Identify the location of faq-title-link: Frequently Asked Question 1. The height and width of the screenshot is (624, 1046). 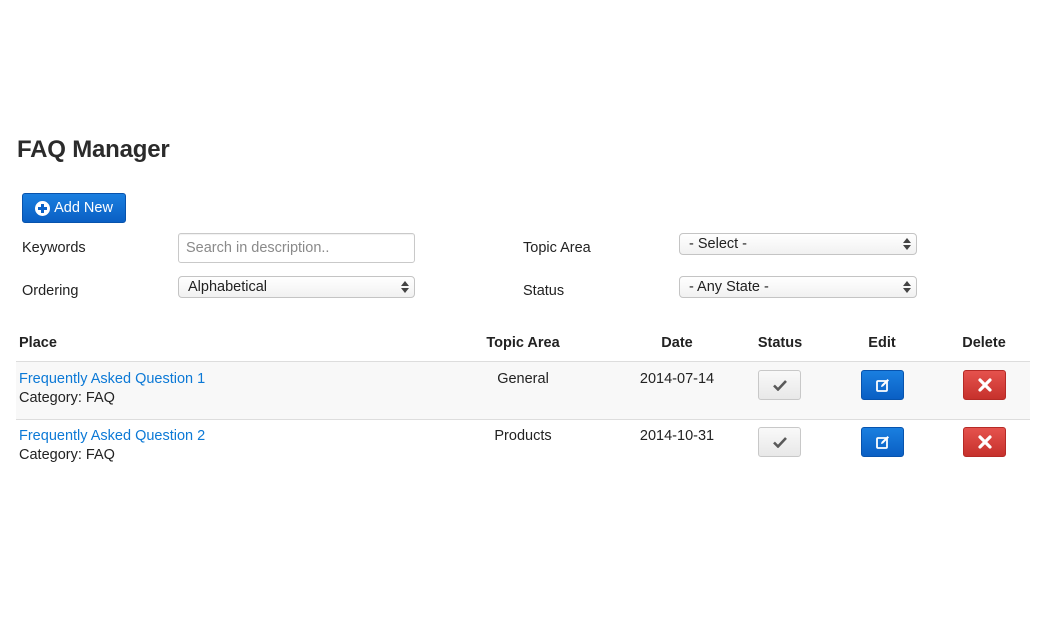
(112, 379).